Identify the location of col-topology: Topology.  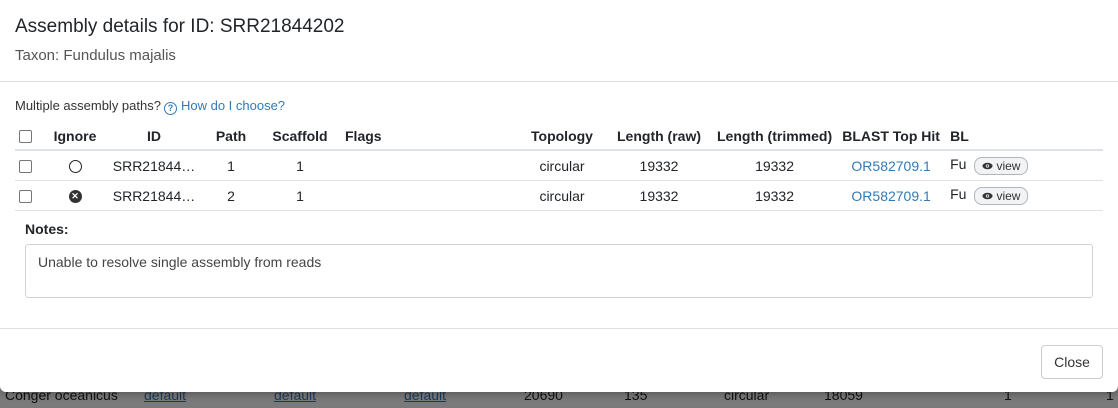
(562, 136).